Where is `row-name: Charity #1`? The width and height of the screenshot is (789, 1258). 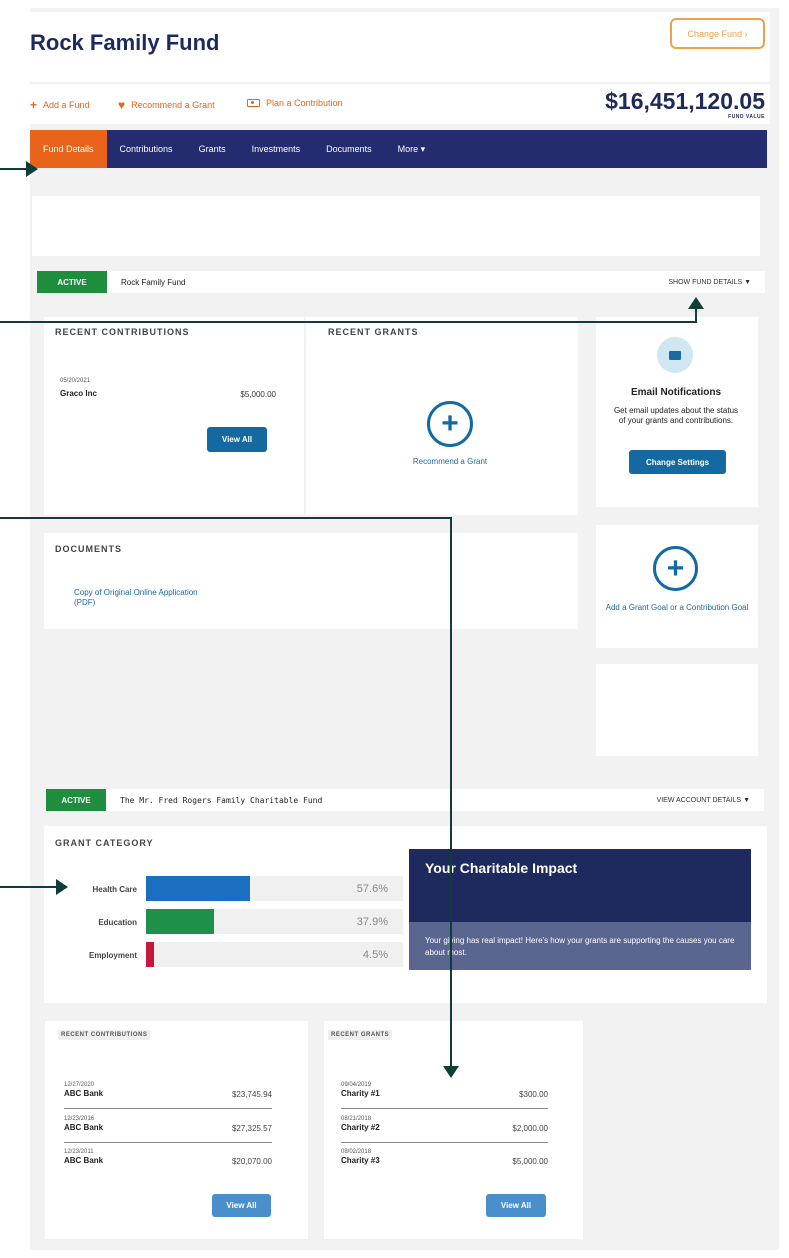
row-name: Charity #1 is located at coordinates (360, 1093).